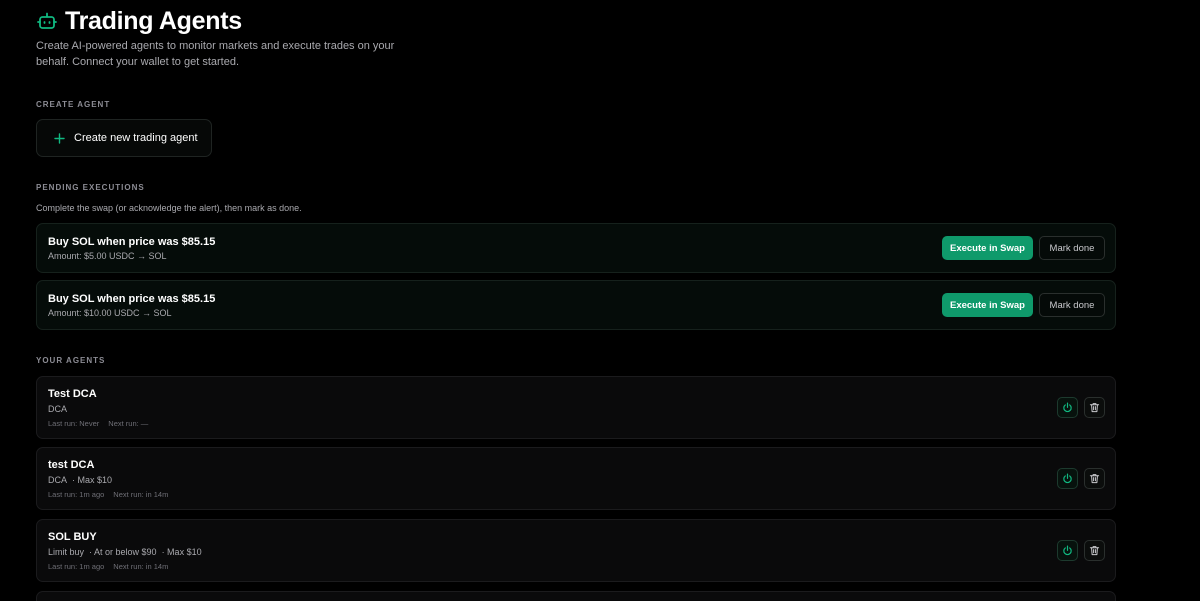 The height and width of the screenshot is (601, 1200). Describe the element at coordinates (71, 465) in the screenshot. I see `agent-name: test DCA` at that location.